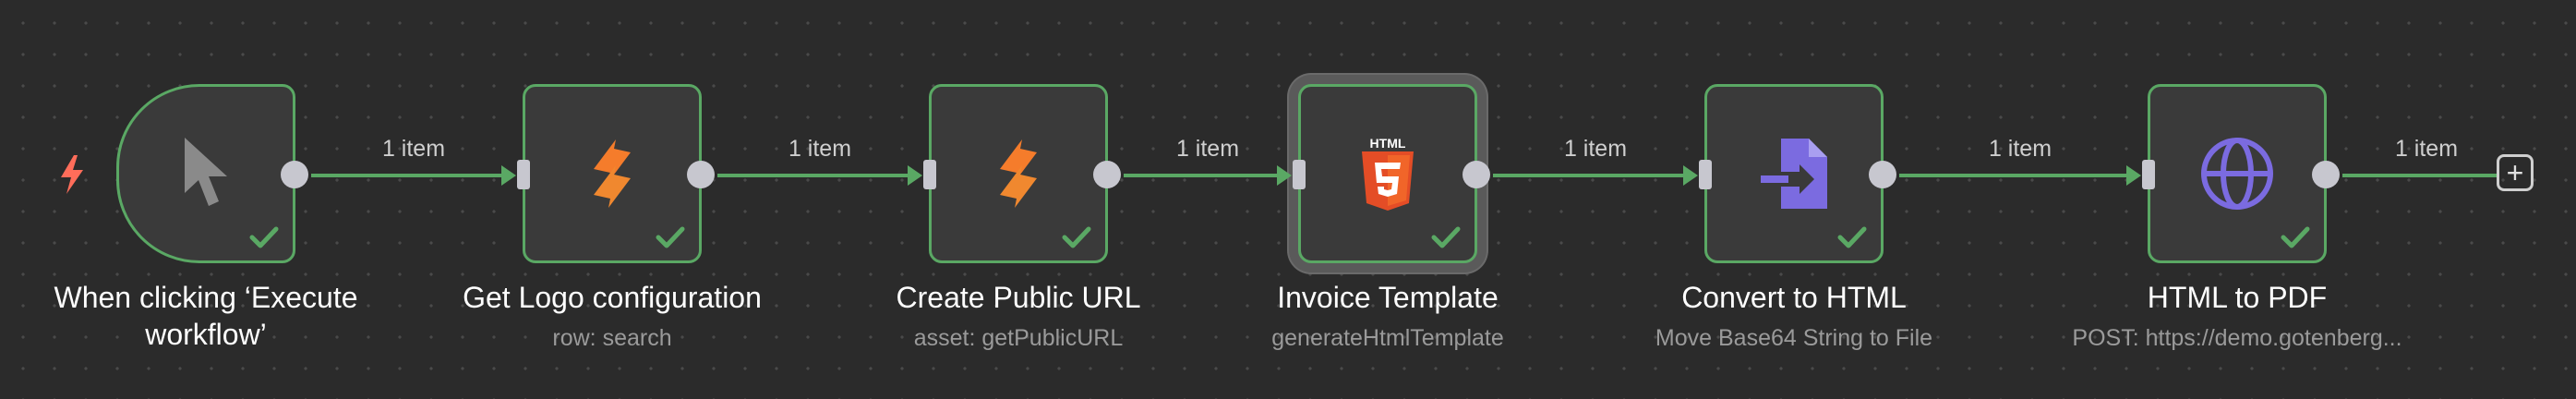 This screenshot has width=2576, height=399. What do you see at coordinates (612, 297) in the screenshot?
I see `node-title: Get Logo configuration` at bounding box center [612, 297].